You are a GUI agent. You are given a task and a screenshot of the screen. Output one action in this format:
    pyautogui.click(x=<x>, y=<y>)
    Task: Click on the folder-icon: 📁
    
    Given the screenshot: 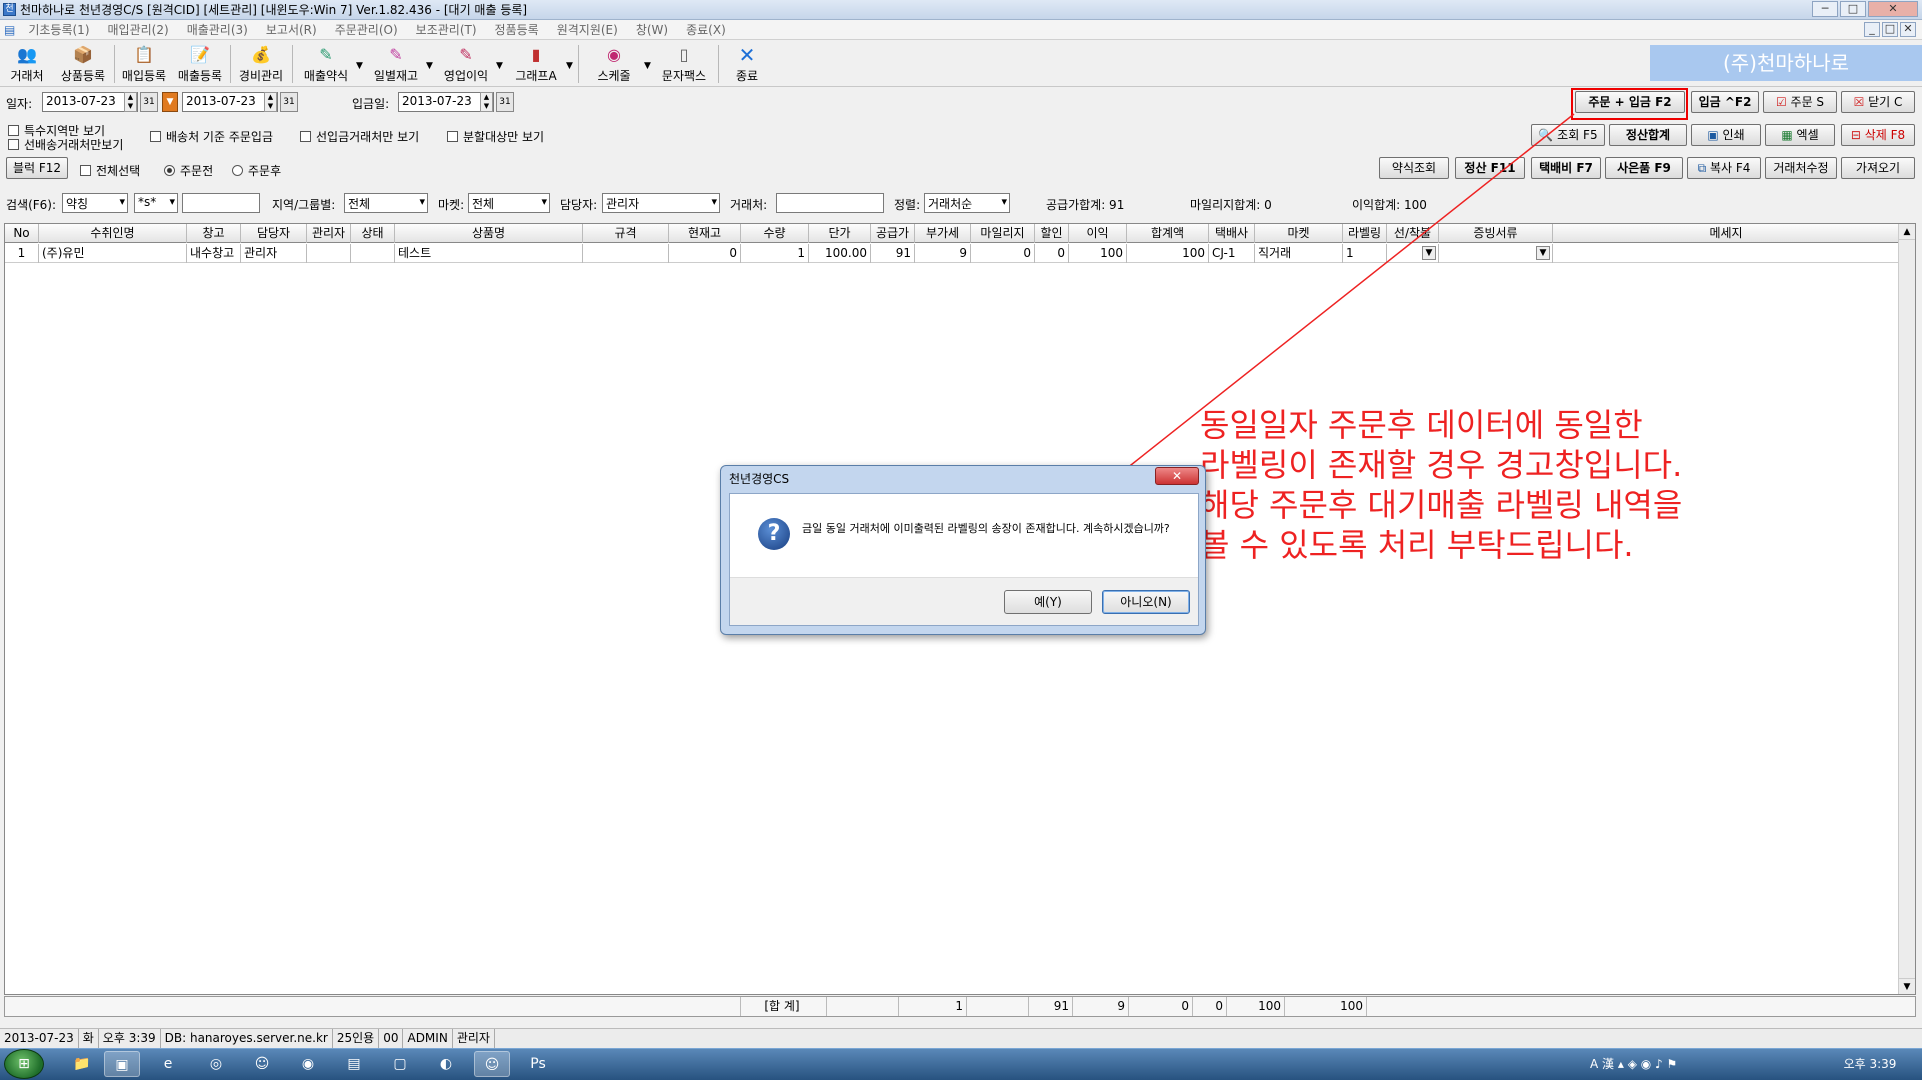 What is the action you would take?
    pyautogui.click(x=82, y=1064)
    